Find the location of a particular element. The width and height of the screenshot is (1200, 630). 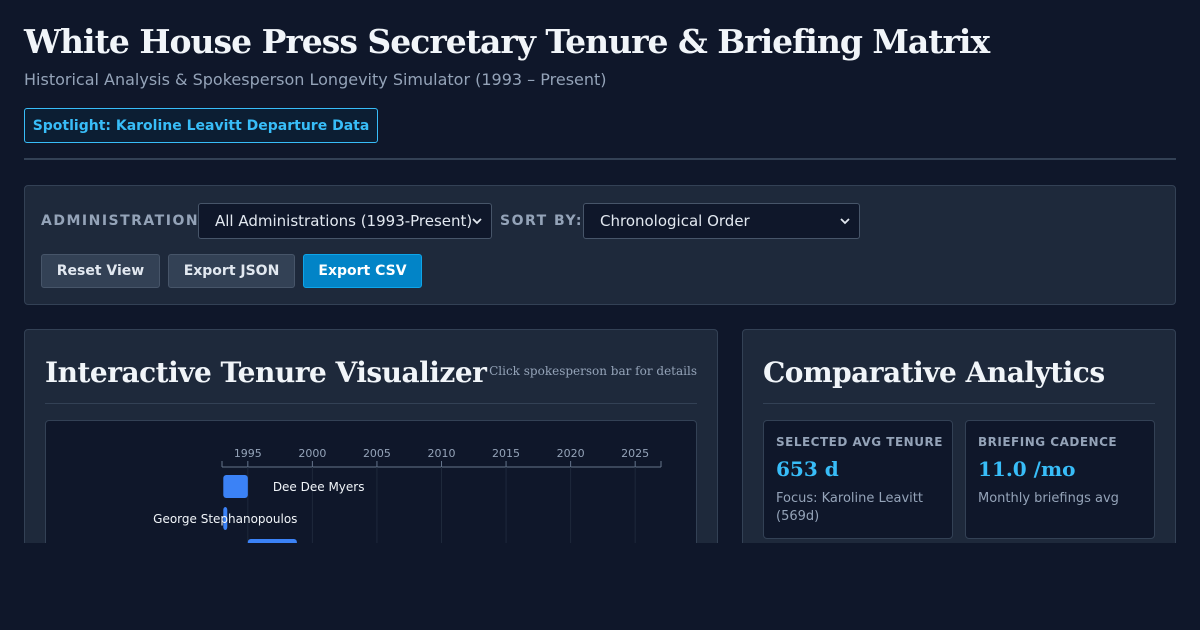

sort-select: Chronological Order is located at coordinates (721, 221).